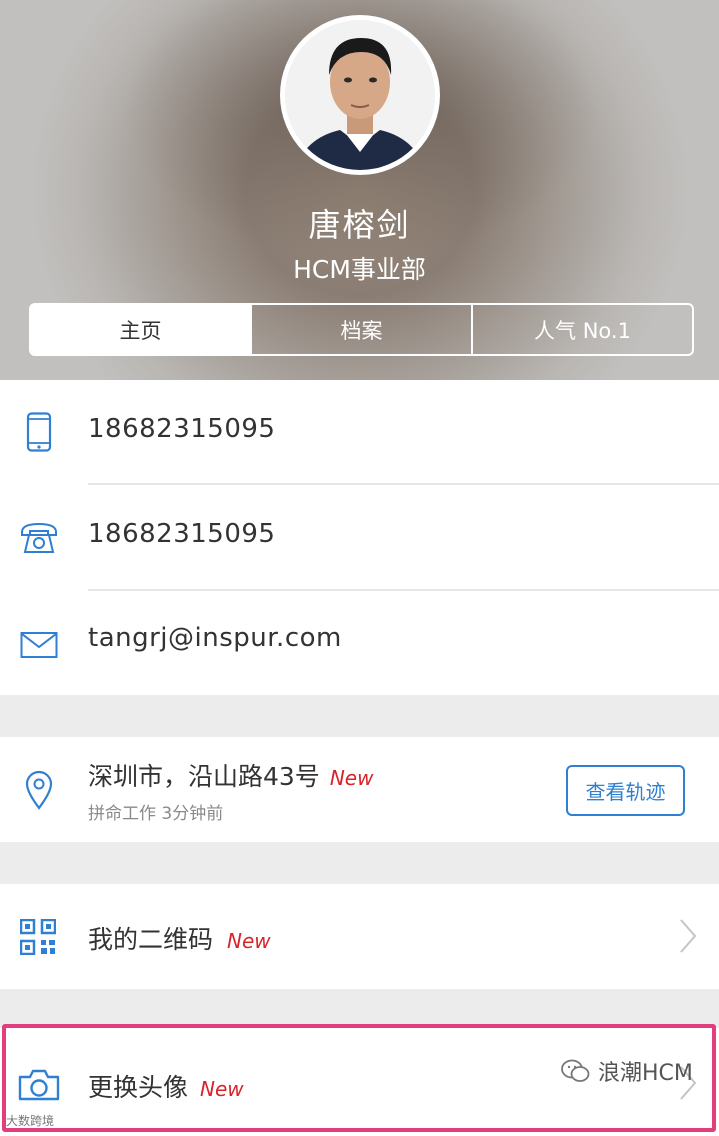 Image resolution: width=719 pixels, height=1136 pixels. Describe the element at coordinates (359, 225) in the screenshot. I see `profile-name: 唐榕剑` at that location.